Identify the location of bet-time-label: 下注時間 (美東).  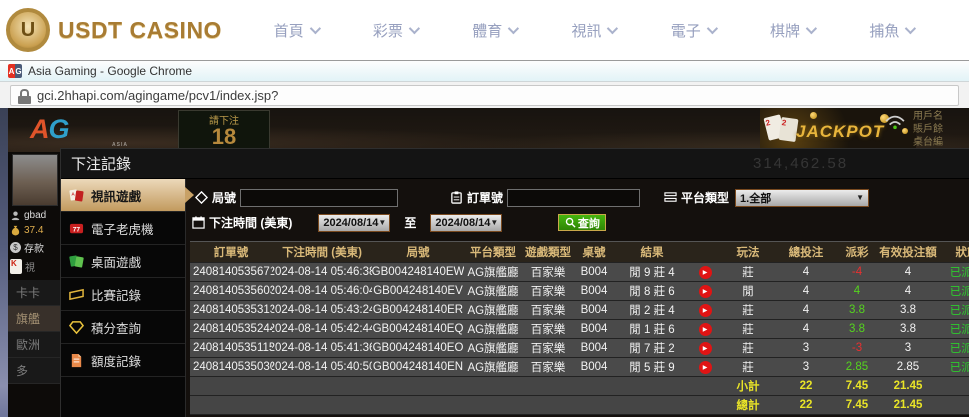
(242, 222).